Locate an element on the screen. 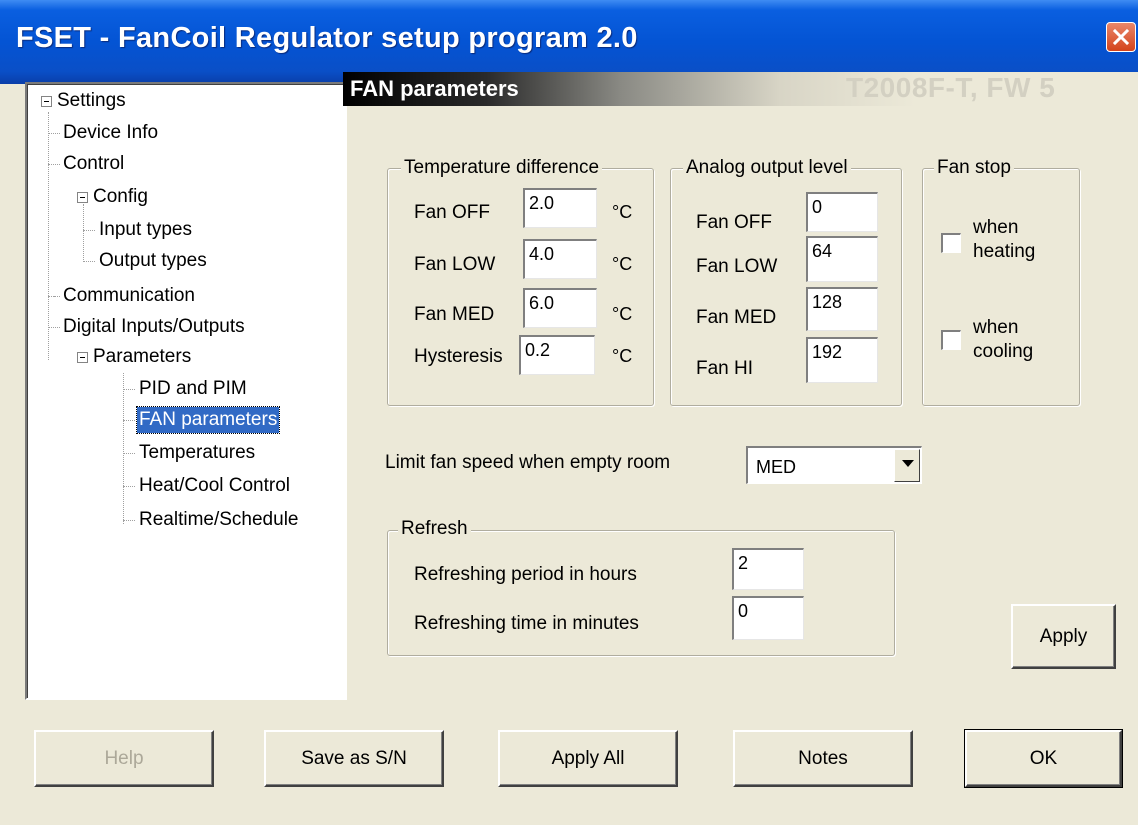 This screenshot has height=825, width=1138. stop-when-heating-checkbox is located at coordinates (951, 243).